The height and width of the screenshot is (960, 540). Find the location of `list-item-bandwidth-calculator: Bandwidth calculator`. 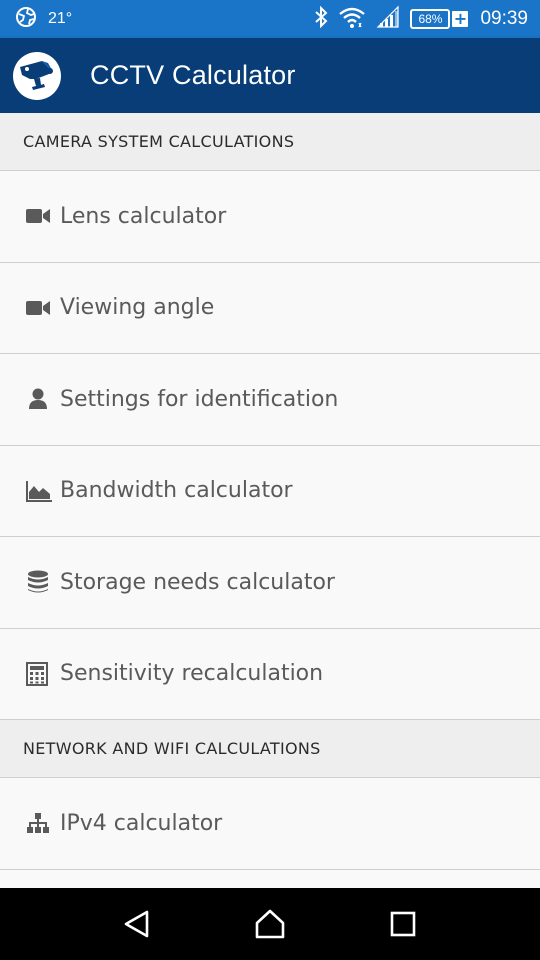

list-item-bandwidth-calculator: Bandwidth calculator is located at coordinates (270, 491).